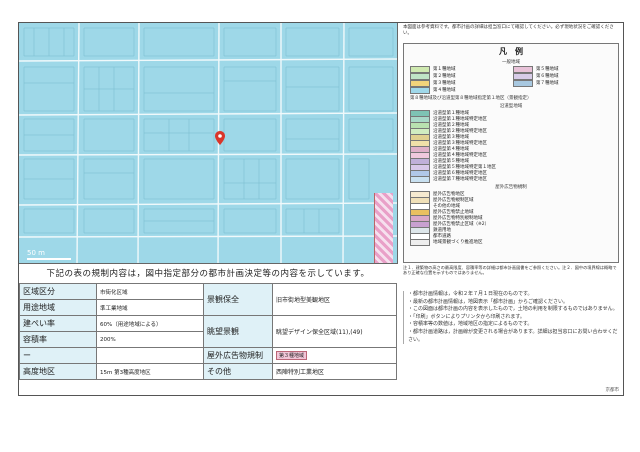  I want to click on legend-label: 第６種地域, so click(547, 76).